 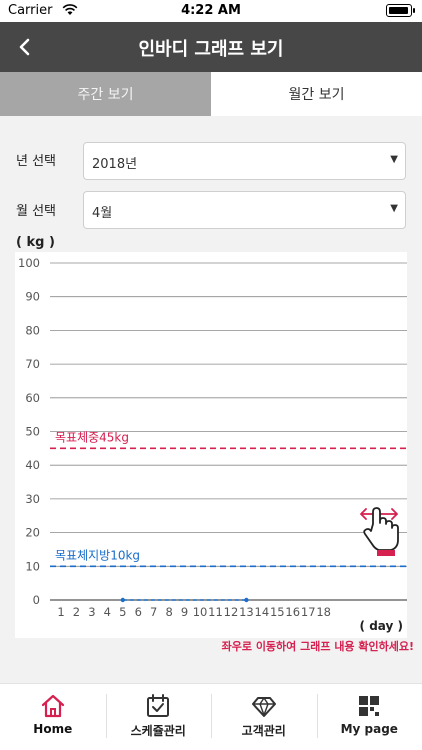 What do you see at coordinates (36, 211) in the screenshot?
I see `month-select-label: 월 선택` at bounding box center [36, 211].